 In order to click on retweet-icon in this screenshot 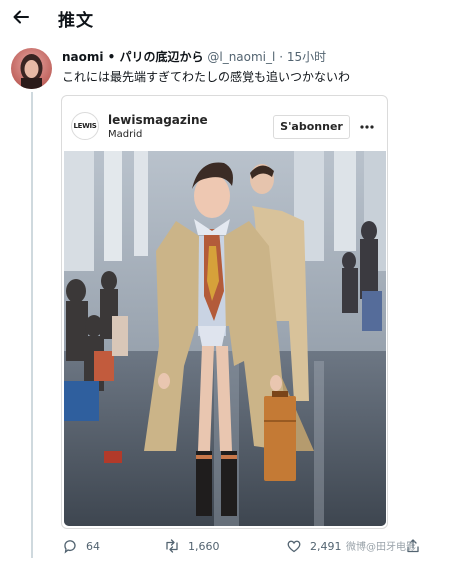, I will do `click(172, 546)`.